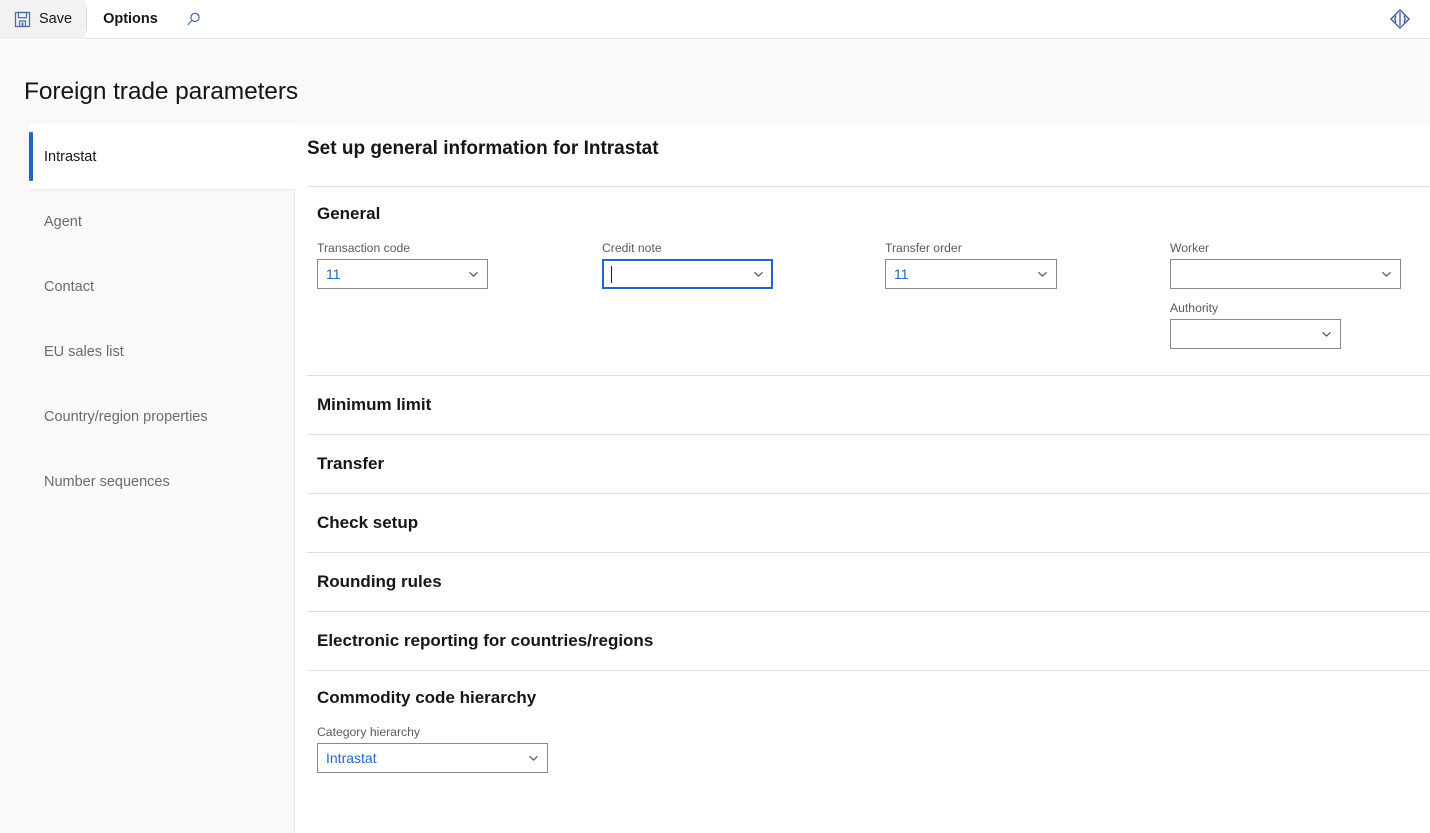  What do you see at coordinates (1255, 334) in the screenshot?
I see `authority-input` at bounding box center [1255, 334].